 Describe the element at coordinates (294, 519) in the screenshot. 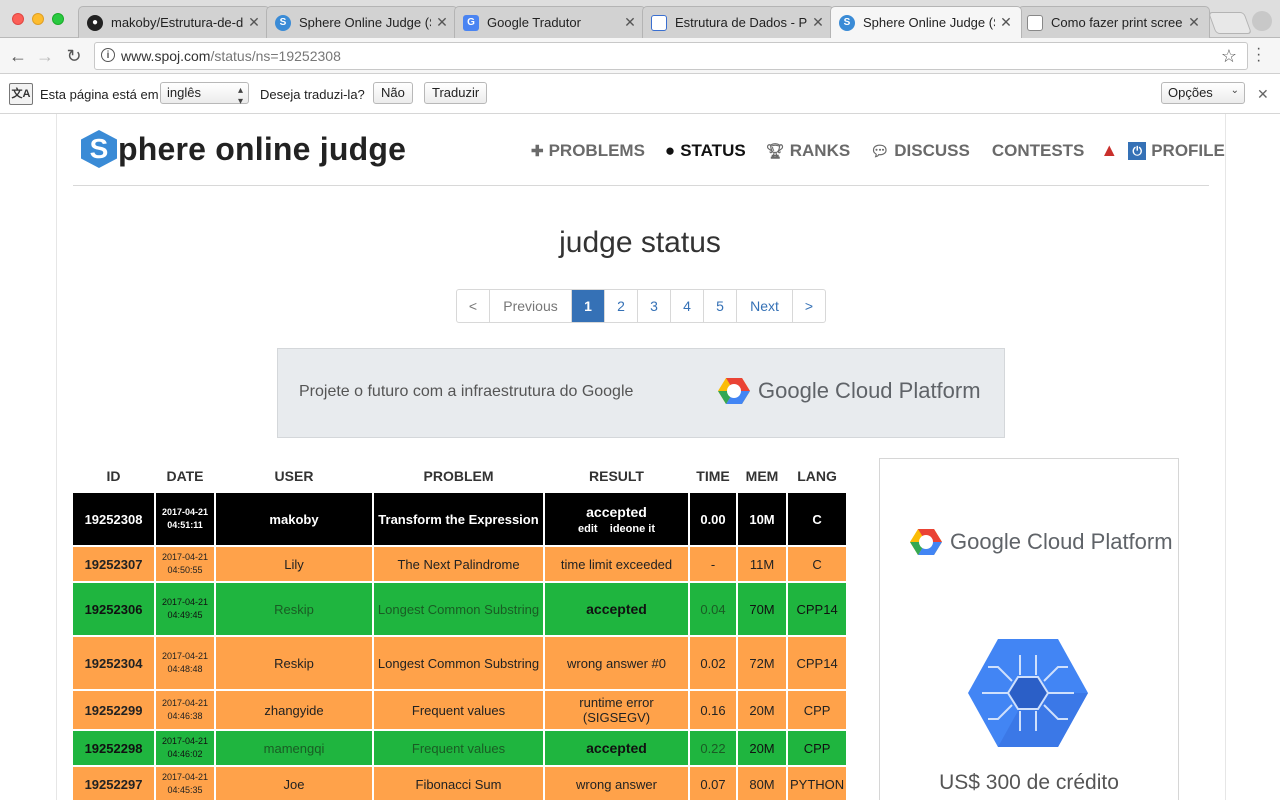

I see `submission-user: makoby` at that location.